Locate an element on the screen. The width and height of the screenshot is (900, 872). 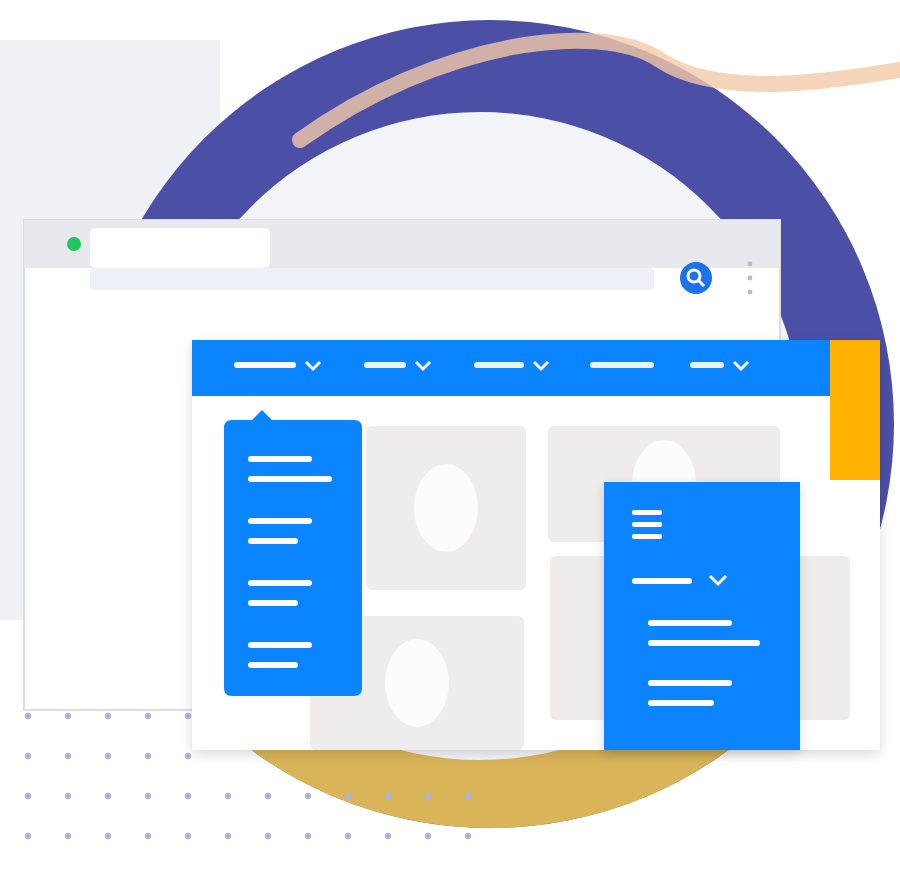
accent-block is located at coordinates (855, 410).